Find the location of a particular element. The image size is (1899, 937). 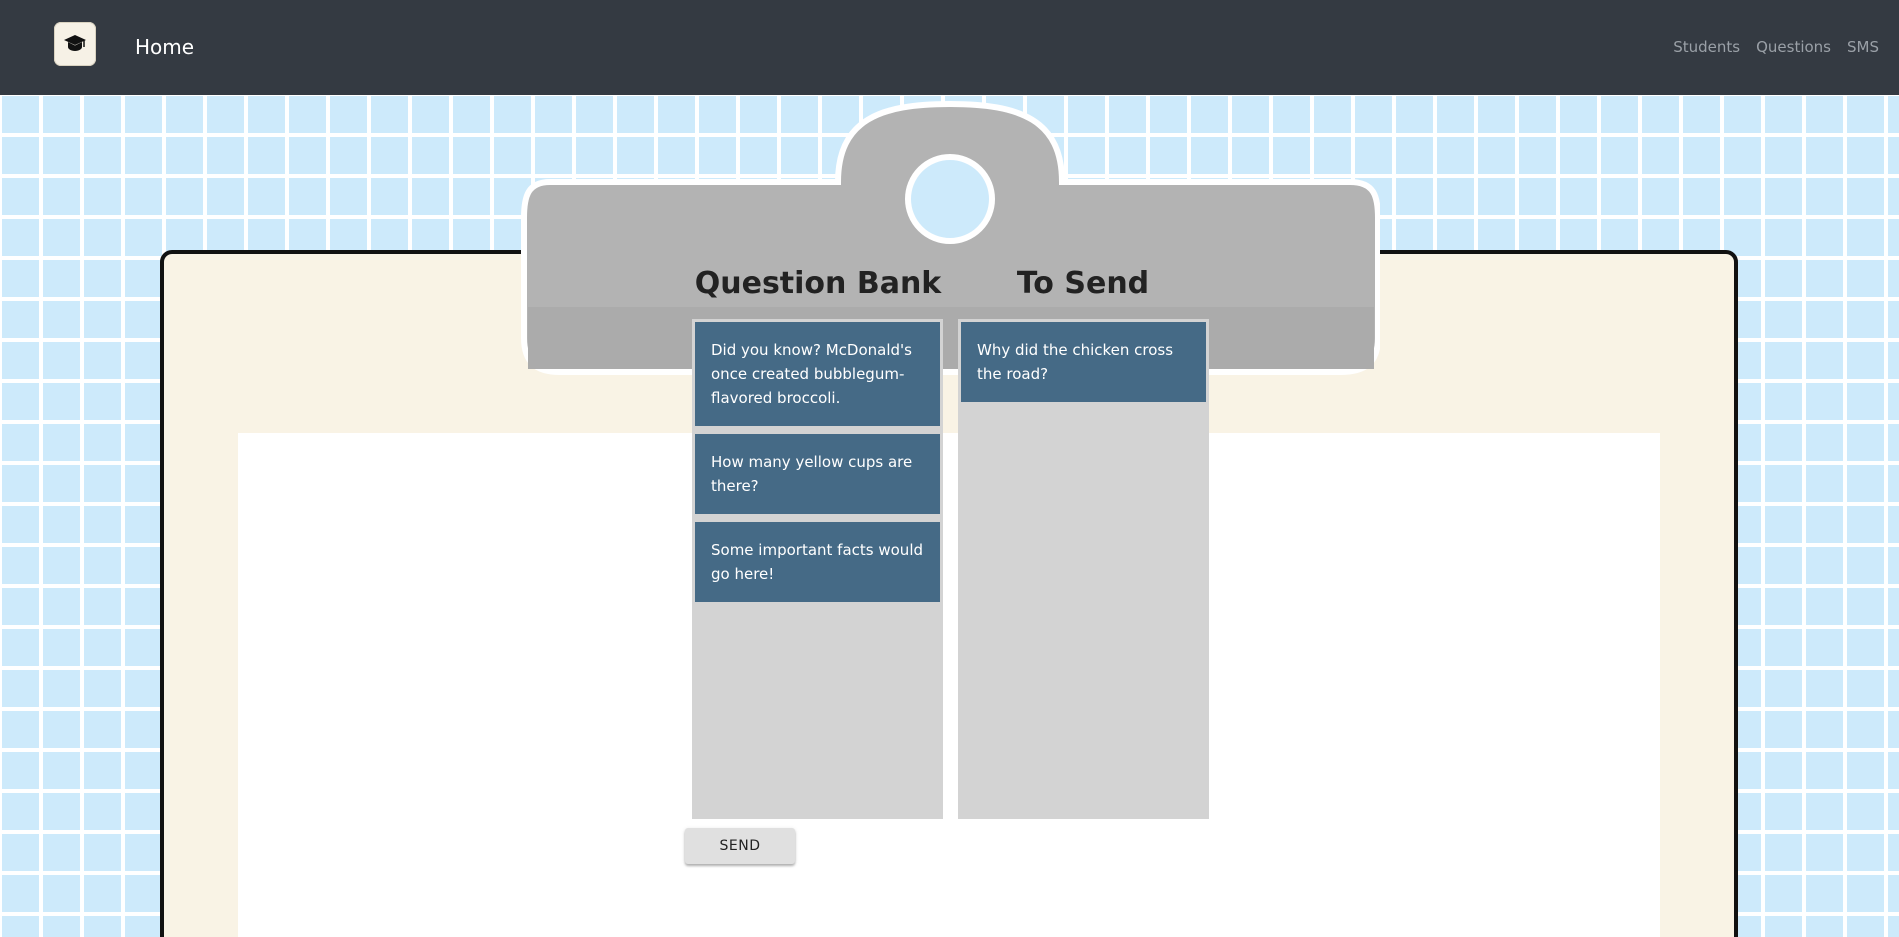

navbar: Home Students Questions SMS is located at coordinates (949, 47).